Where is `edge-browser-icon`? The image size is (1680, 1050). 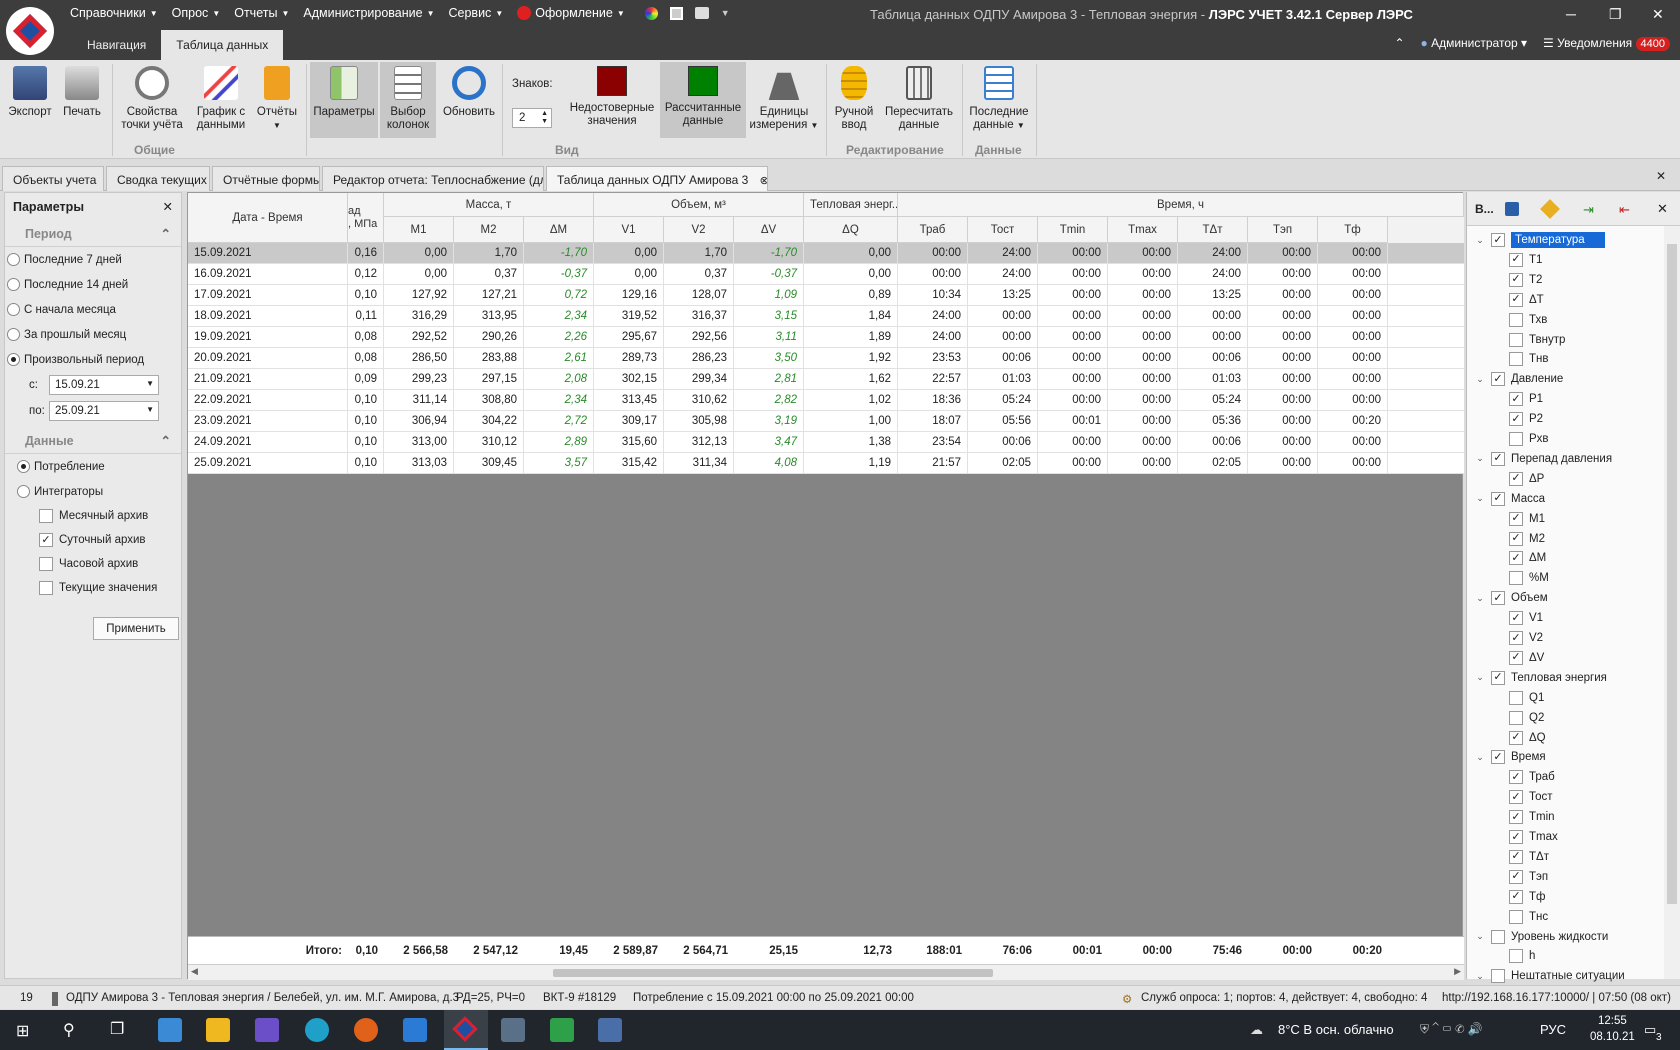 edge-browser-icon is located at coordinates (317, 1030).